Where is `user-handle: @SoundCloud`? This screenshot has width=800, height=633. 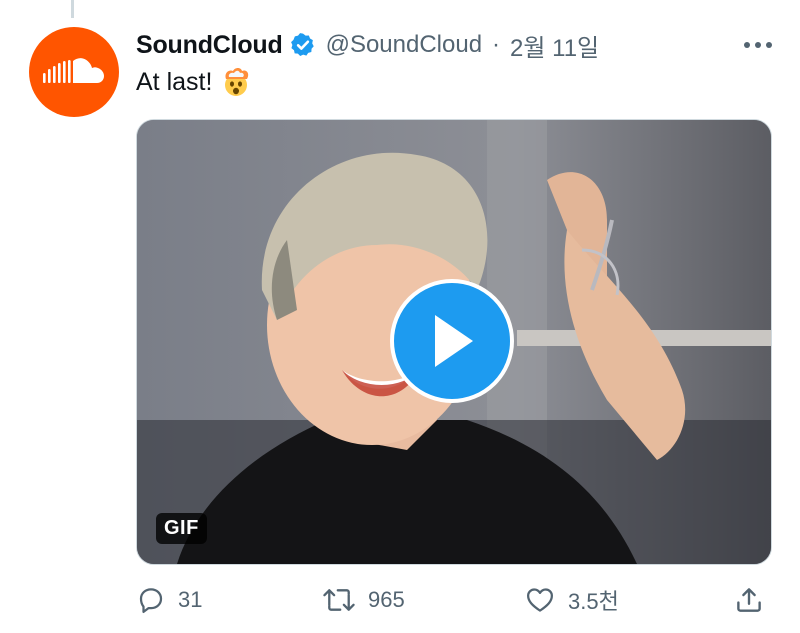
user-handle: @SoundCloud is located at coordinates (404, 45).